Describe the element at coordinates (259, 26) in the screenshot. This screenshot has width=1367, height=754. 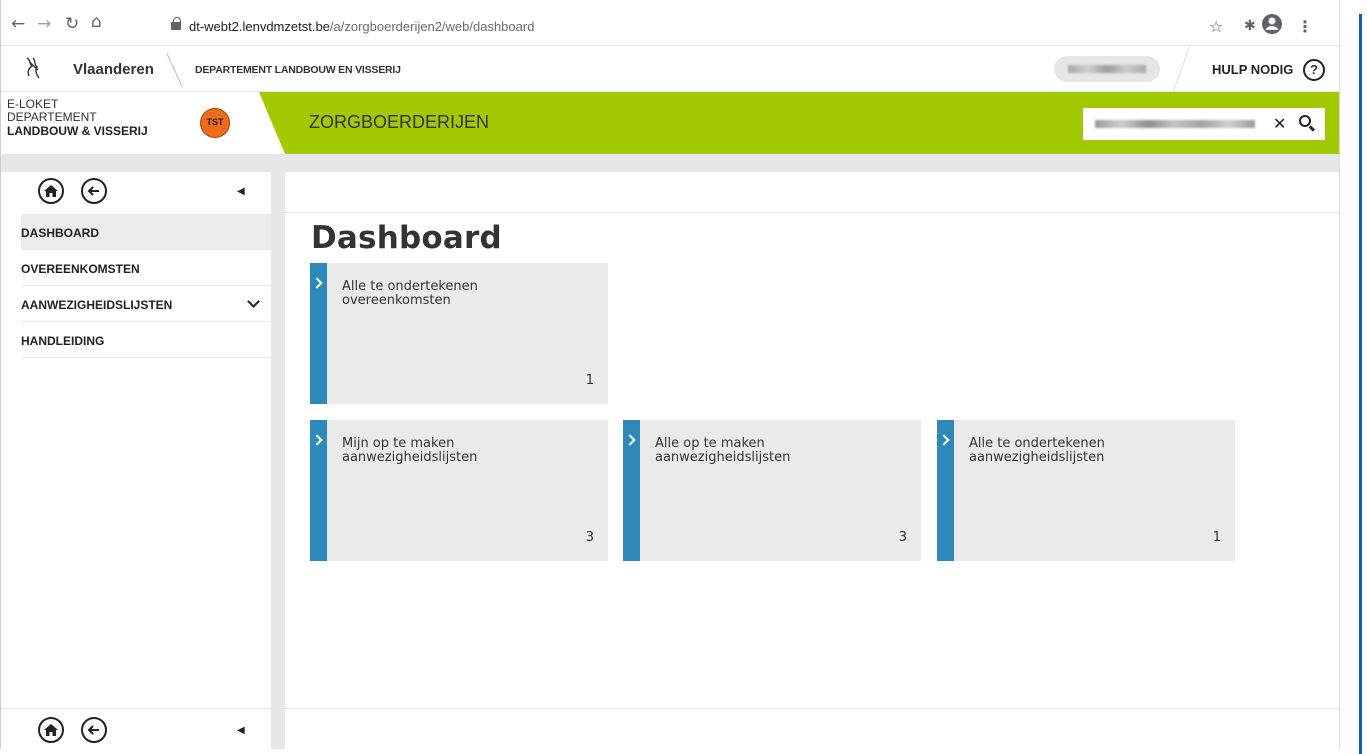
I see `url-host: dt-webt2.lenvdmzetst.be` at that location.